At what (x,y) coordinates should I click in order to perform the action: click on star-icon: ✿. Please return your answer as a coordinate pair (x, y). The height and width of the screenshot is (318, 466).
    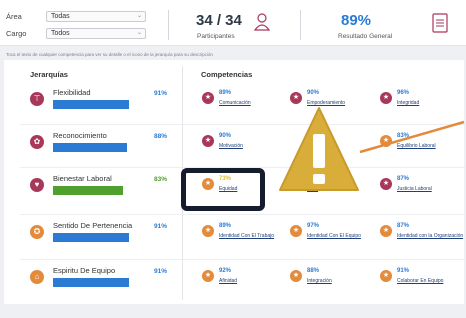
    Looking at the image, I should click on (37, 142).